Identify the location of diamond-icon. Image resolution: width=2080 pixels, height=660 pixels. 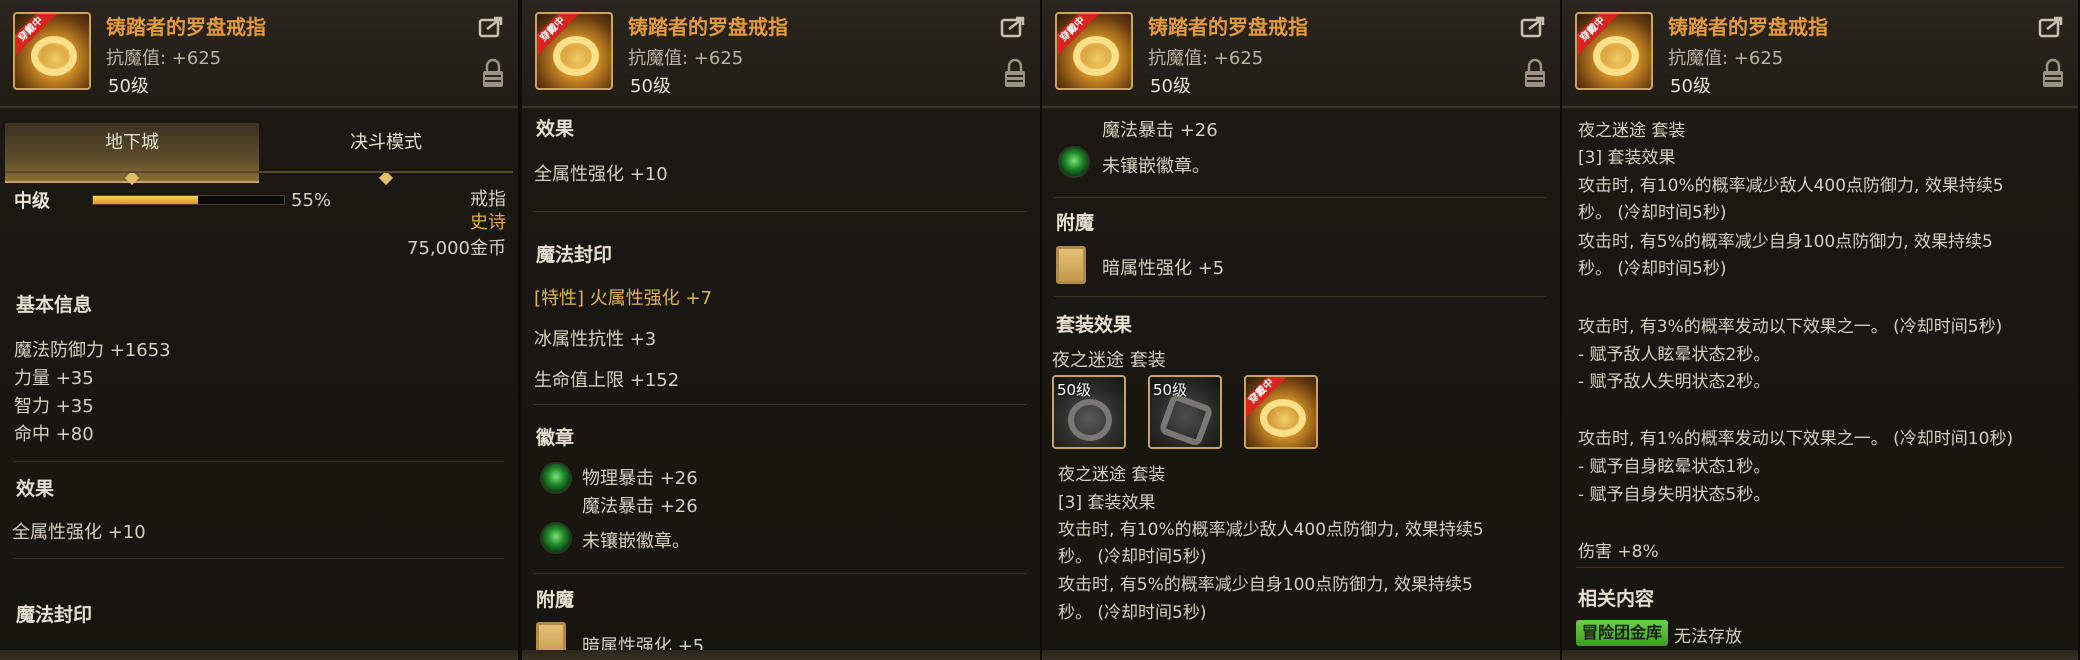
(386, 178).